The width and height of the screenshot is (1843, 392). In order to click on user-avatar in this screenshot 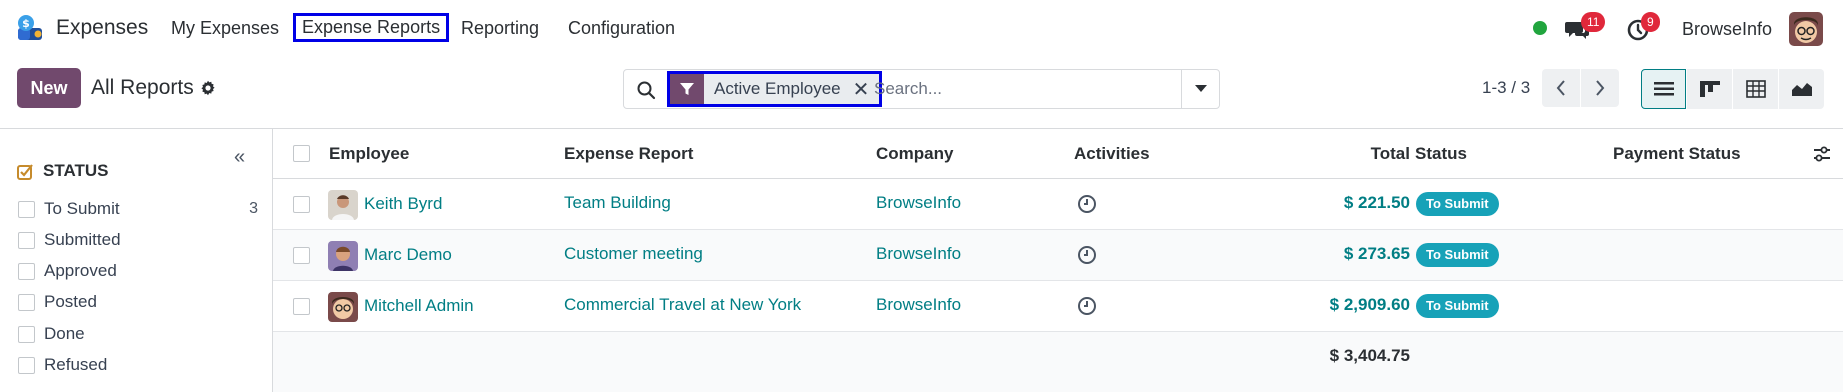, I will do `click(1806, 29)`.